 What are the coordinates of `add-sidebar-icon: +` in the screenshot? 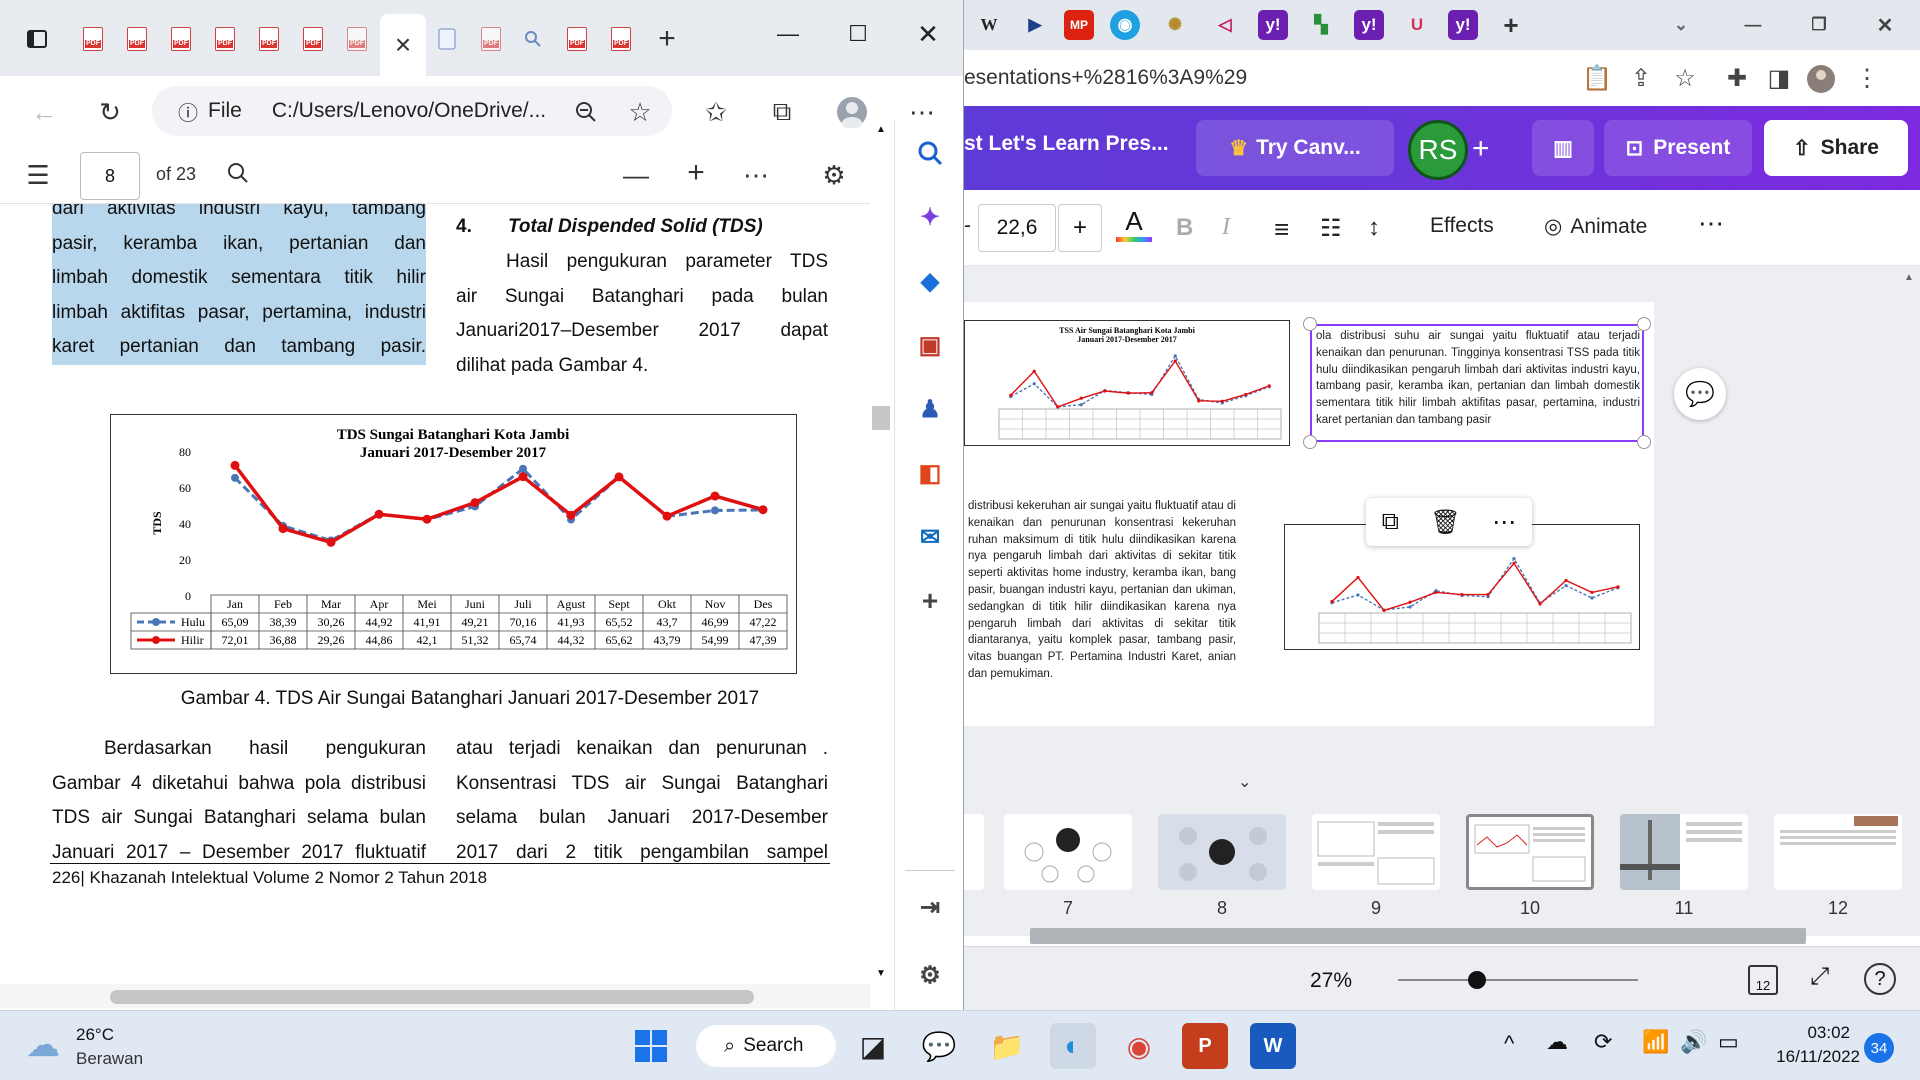 It's located at (930, 601).